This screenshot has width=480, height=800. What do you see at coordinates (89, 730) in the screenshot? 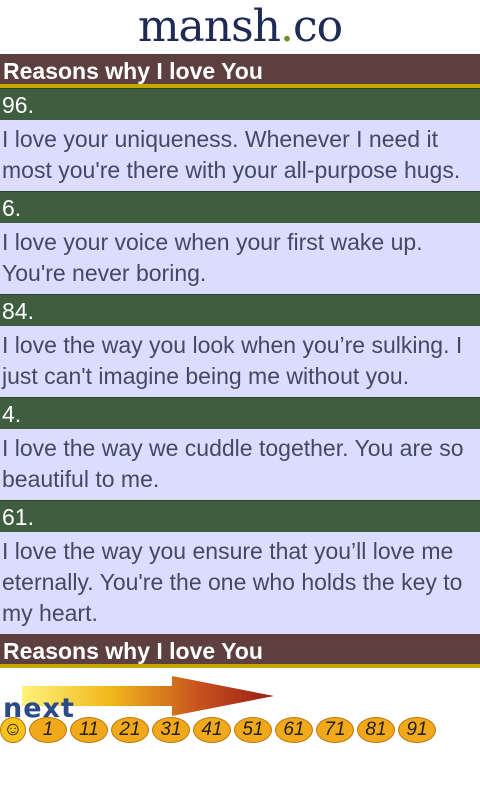
I see `page-link: 11` at bounding box center [89, 730].